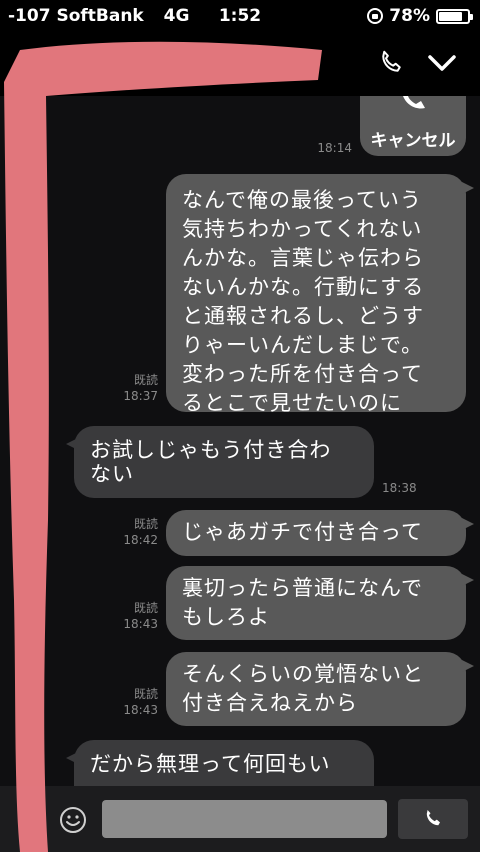 This screenshot has height=852, width=480. I want to click on status-bar: -107 SoftBank 4G 1:52 78%, so click(240, 16).